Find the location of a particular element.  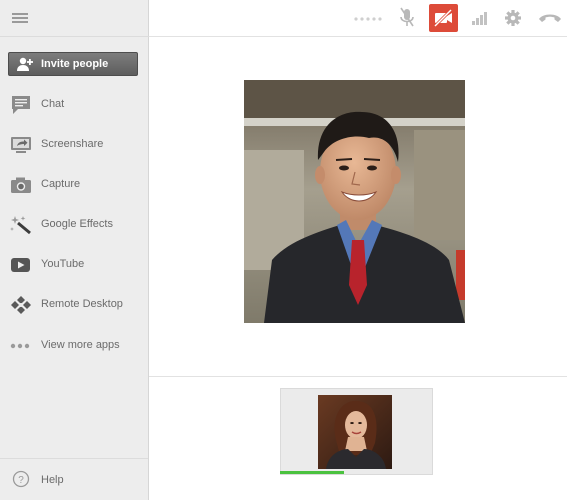

gear-icon is located at coordinates (513, 18).